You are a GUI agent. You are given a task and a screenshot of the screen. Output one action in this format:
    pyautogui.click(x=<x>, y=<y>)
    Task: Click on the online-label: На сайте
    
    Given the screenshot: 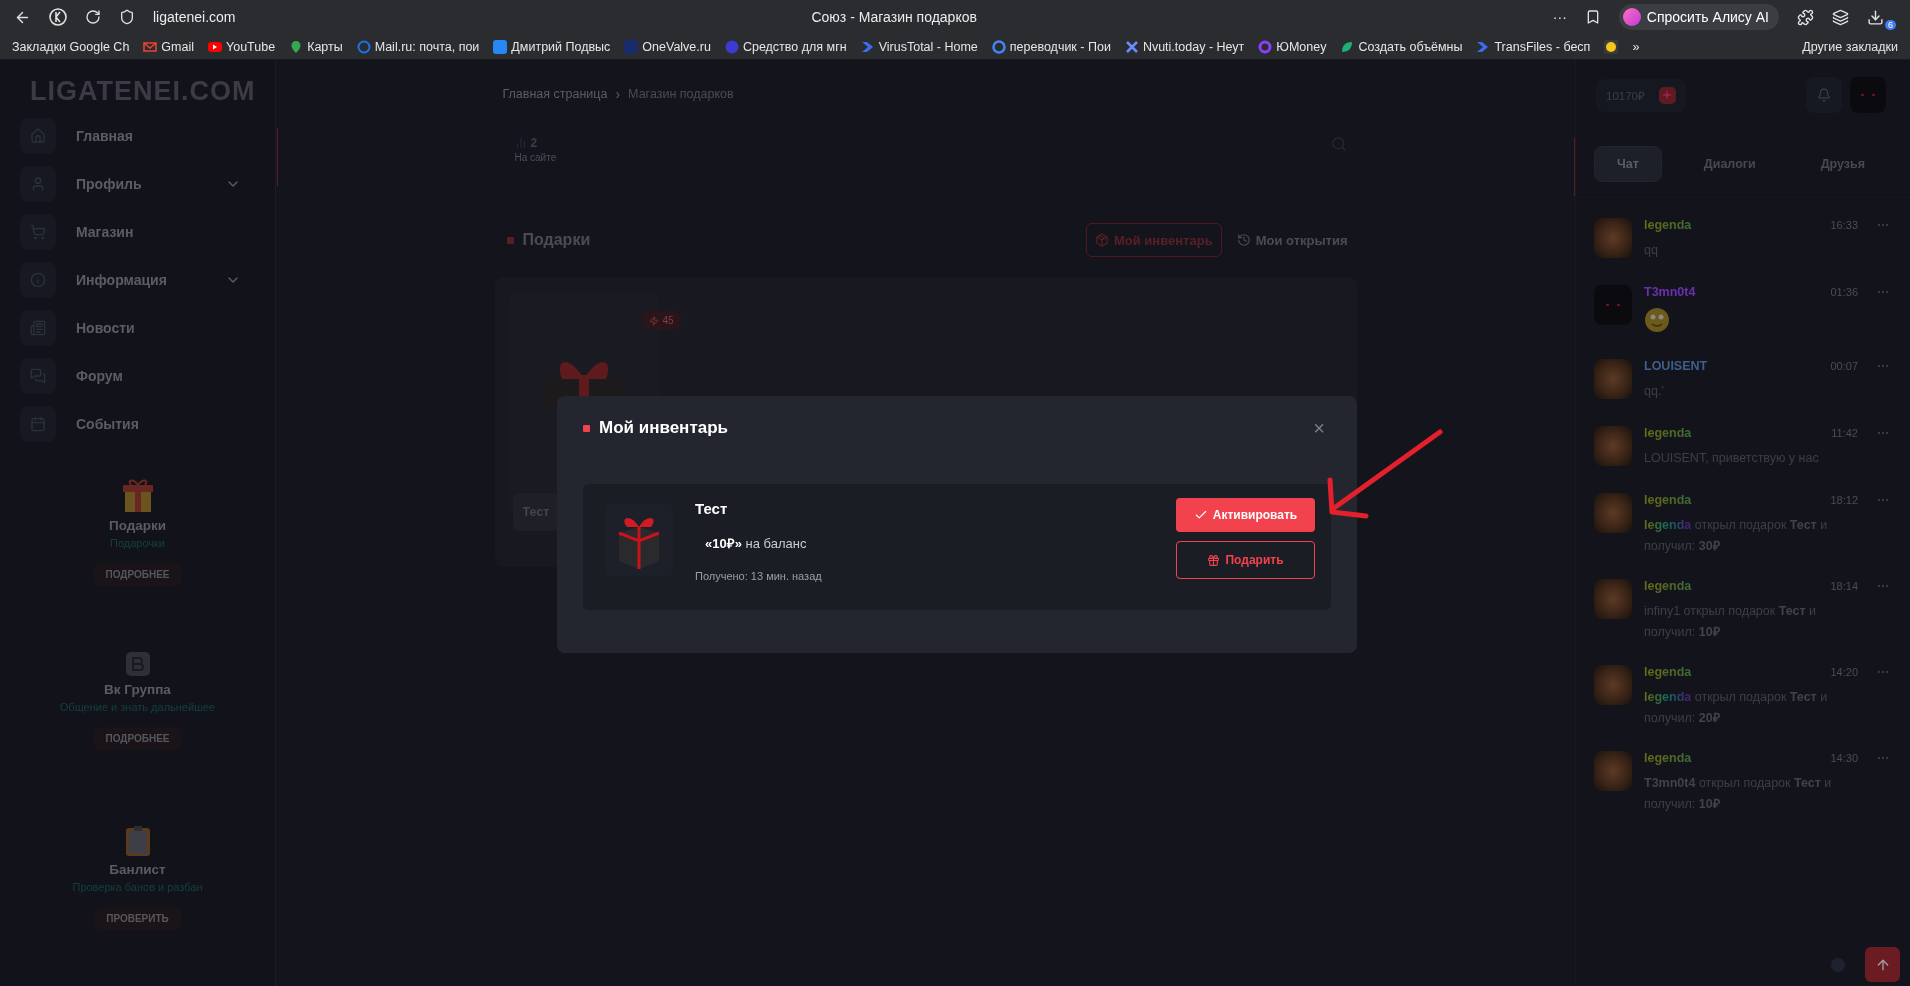 What is the action you would take?
    pyautogui.click(x=535, y=157)
    